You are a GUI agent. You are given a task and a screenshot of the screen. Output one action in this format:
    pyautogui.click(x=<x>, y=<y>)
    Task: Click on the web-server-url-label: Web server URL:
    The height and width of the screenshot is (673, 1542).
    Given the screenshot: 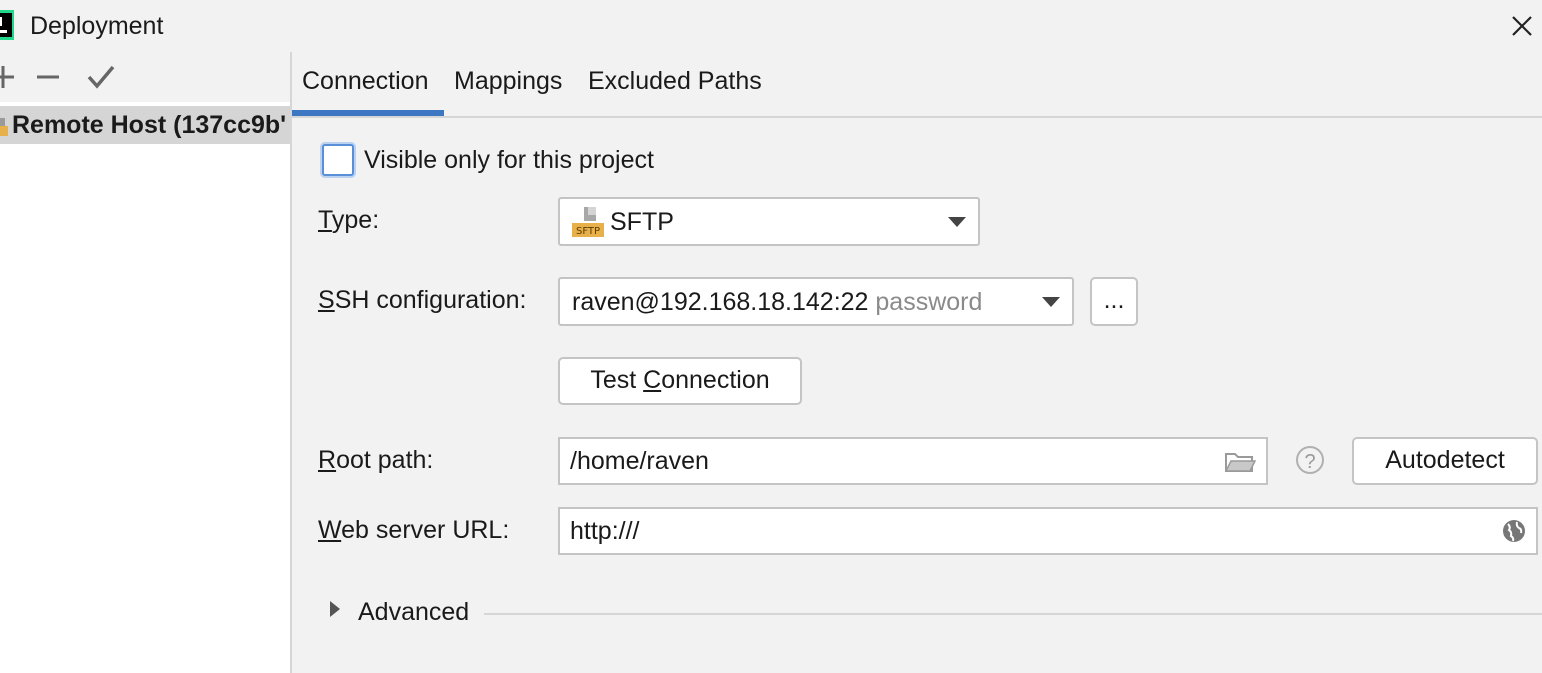 What is the action you would take?
    pyautogui.click(x=414, y=530)
    